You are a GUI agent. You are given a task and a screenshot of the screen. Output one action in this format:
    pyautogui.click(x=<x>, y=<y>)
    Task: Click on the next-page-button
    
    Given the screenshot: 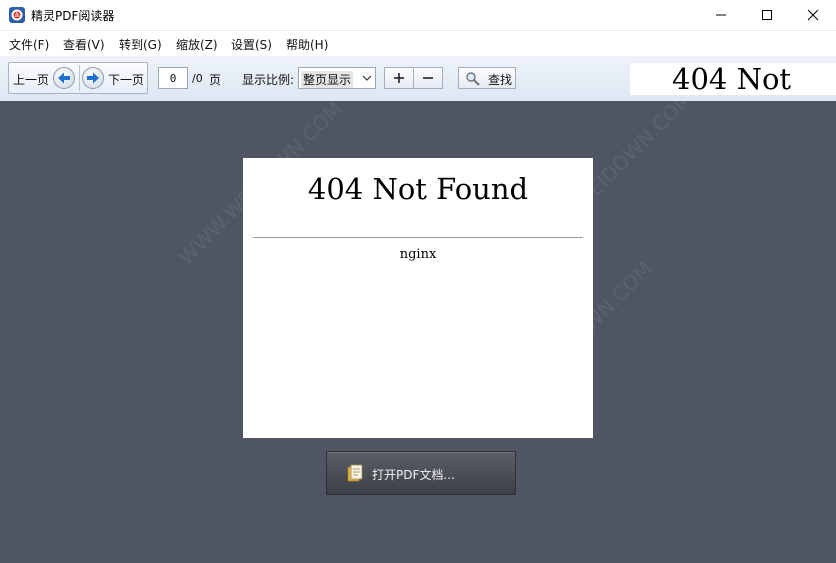 What is the action you would take?
    pyautogui.click(x=93, y=78)
    